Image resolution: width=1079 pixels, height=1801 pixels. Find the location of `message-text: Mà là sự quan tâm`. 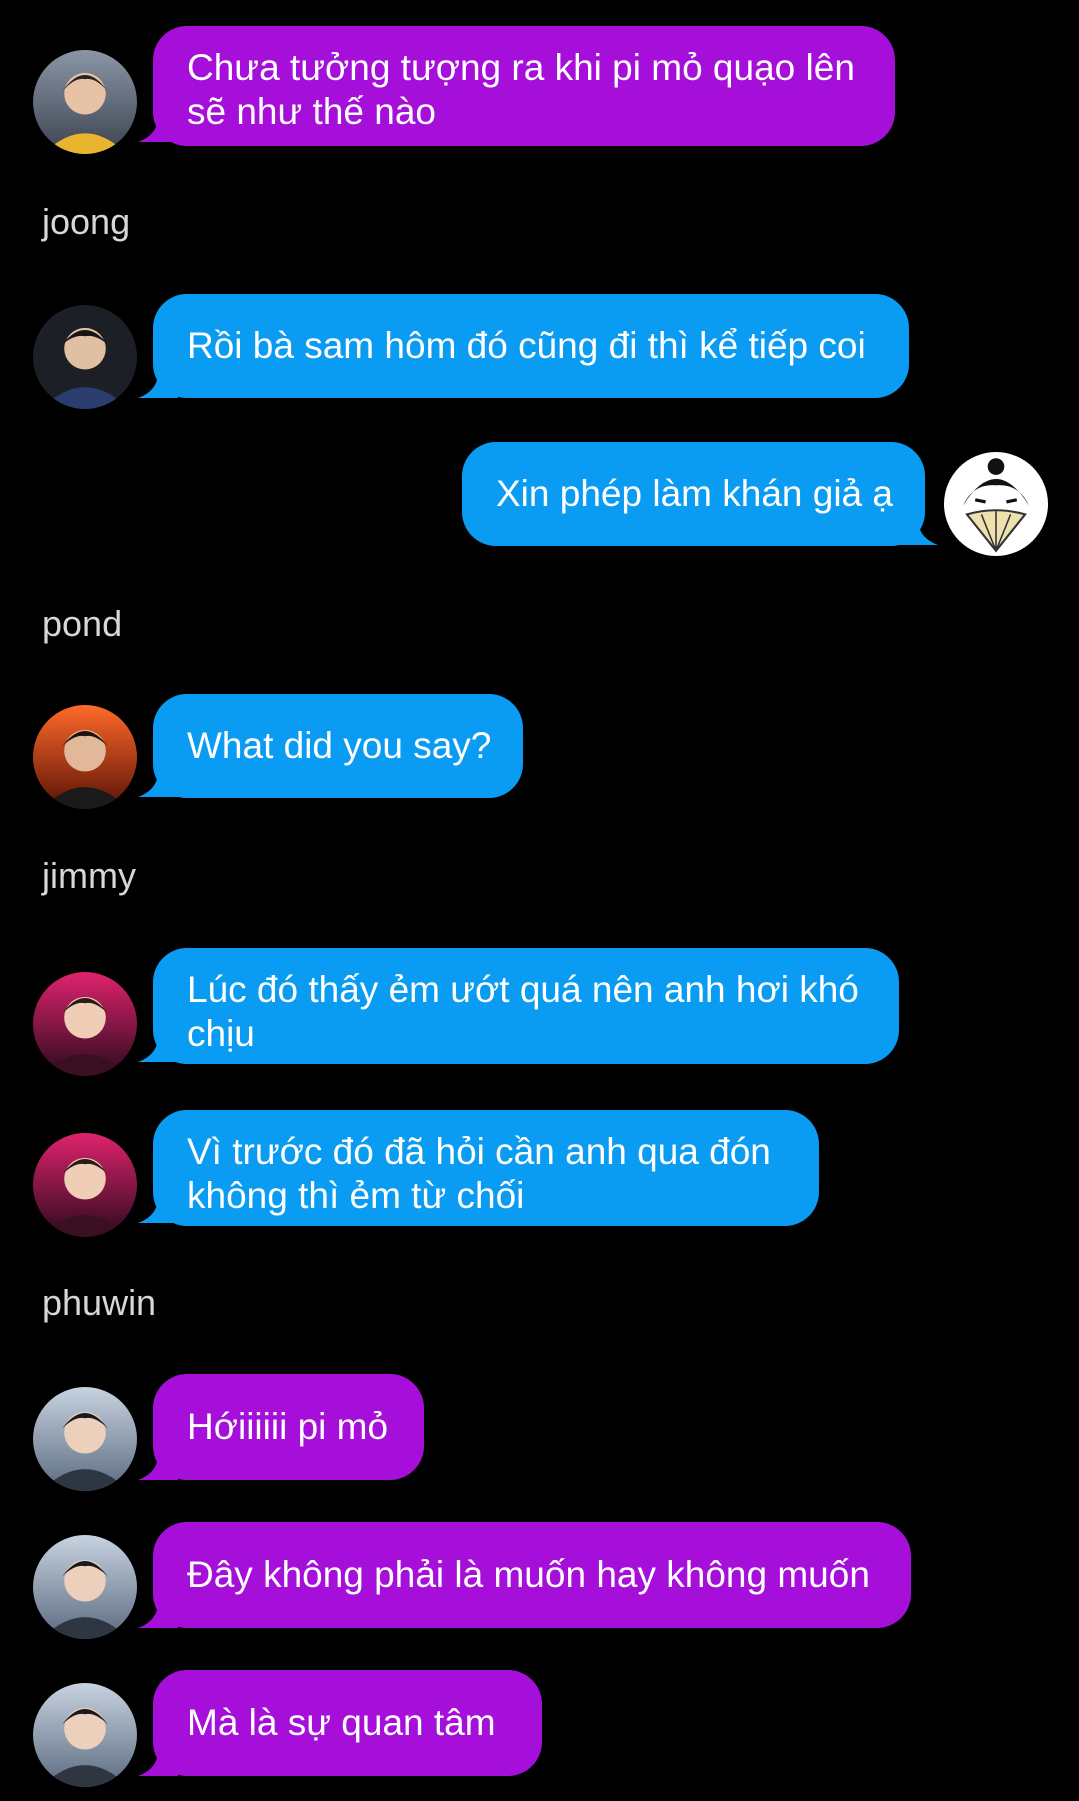

message-text: Mà là sự quan tâm is located at coordinates (341, 1722).